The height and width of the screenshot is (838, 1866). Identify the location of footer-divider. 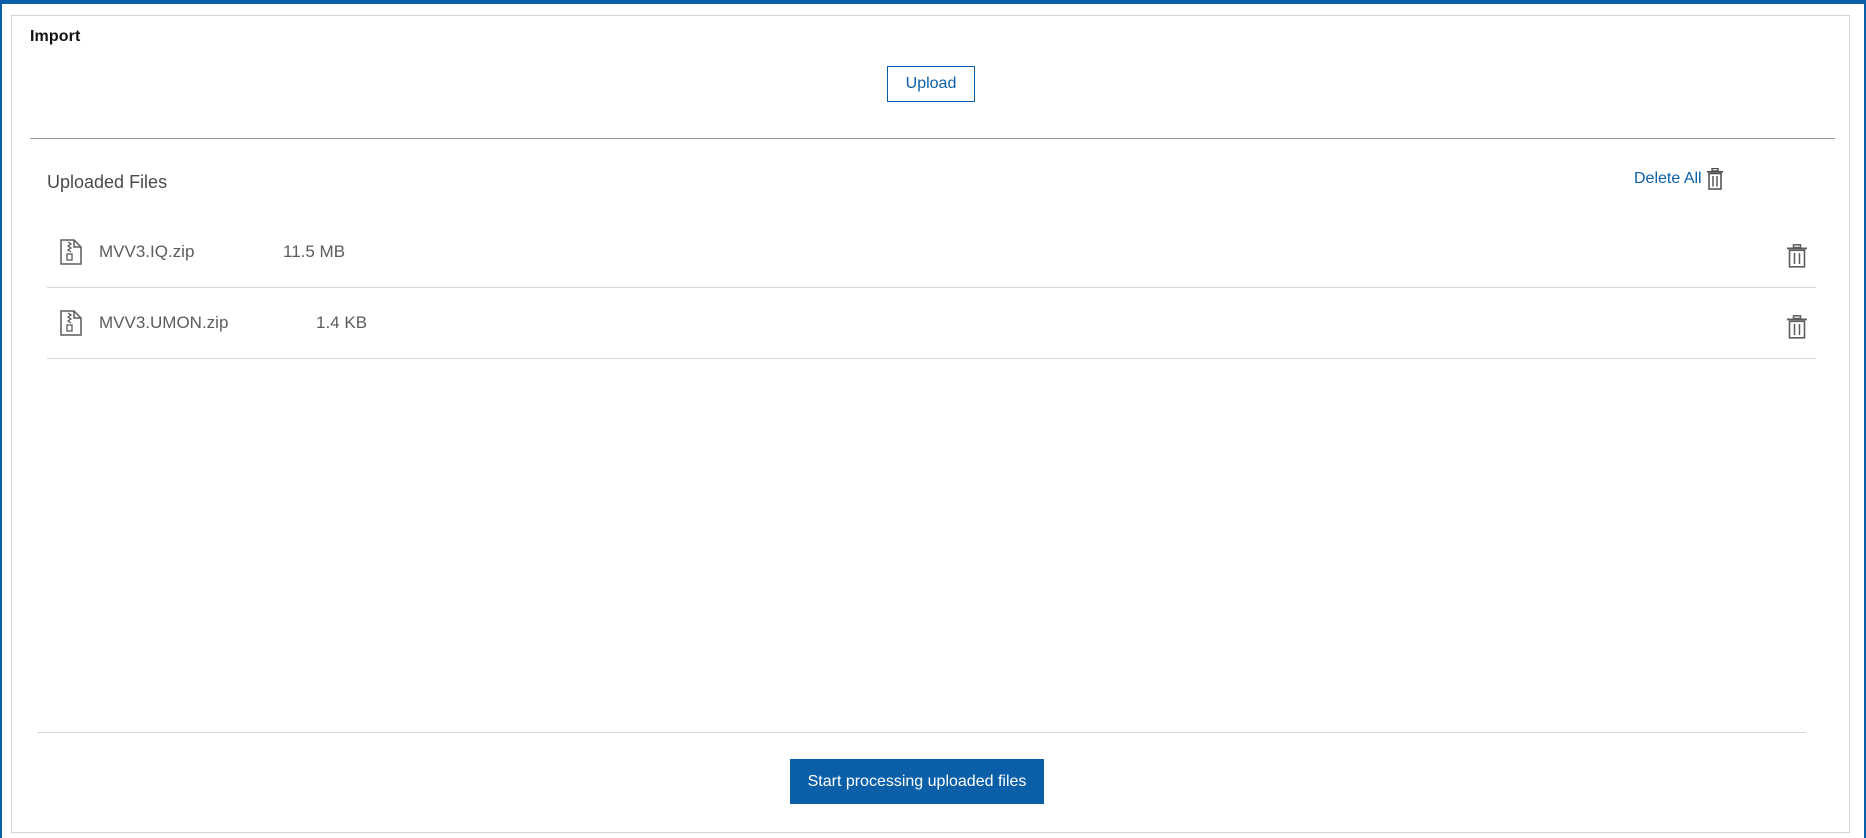
(921, 732).